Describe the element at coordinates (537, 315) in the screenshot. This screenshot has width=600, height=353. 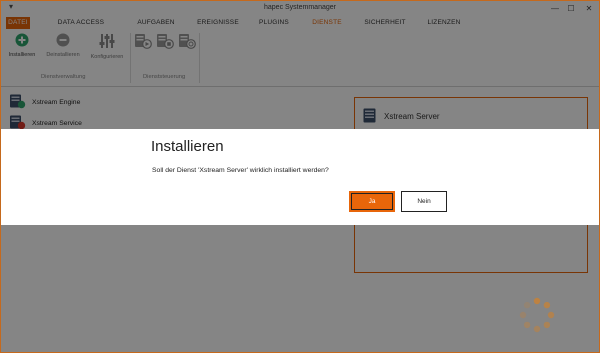
I see `loading-spinner-icon` at that location.